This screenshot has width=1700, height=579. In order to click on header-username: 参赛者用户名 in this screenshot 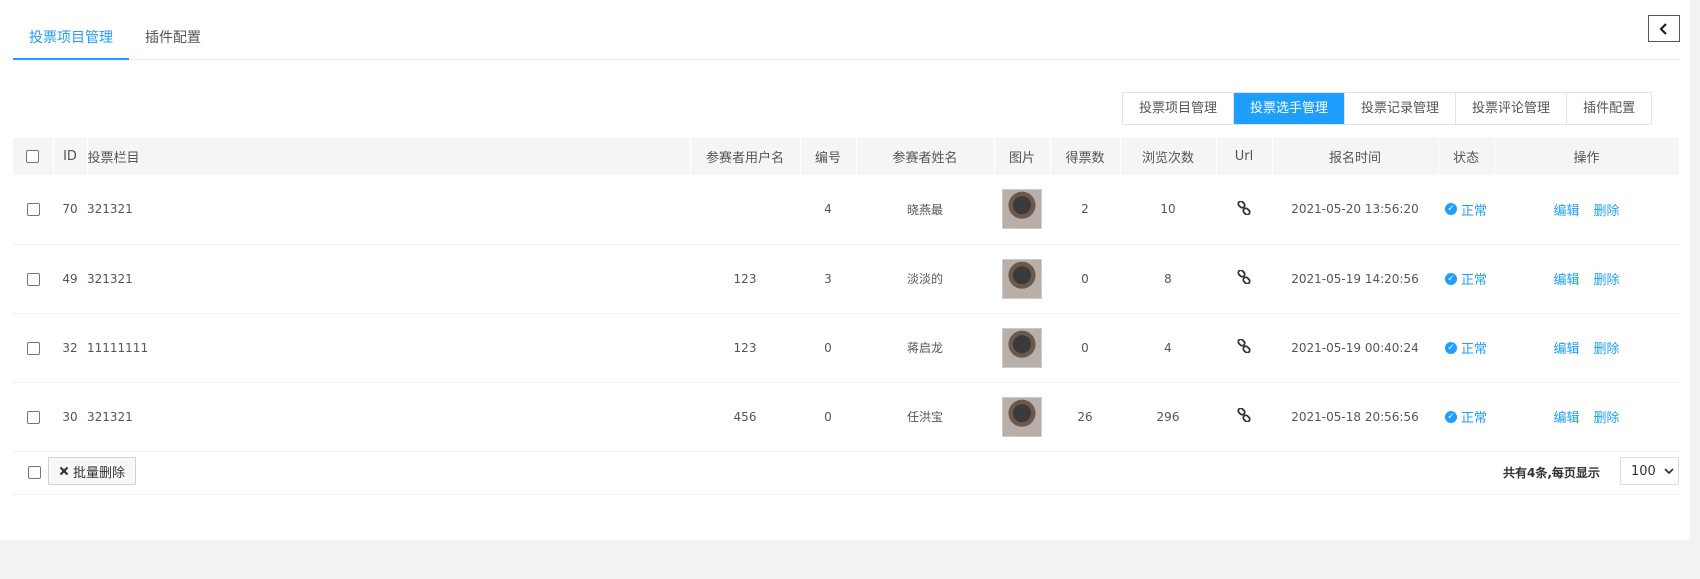, I will do `click(745, 156)`.